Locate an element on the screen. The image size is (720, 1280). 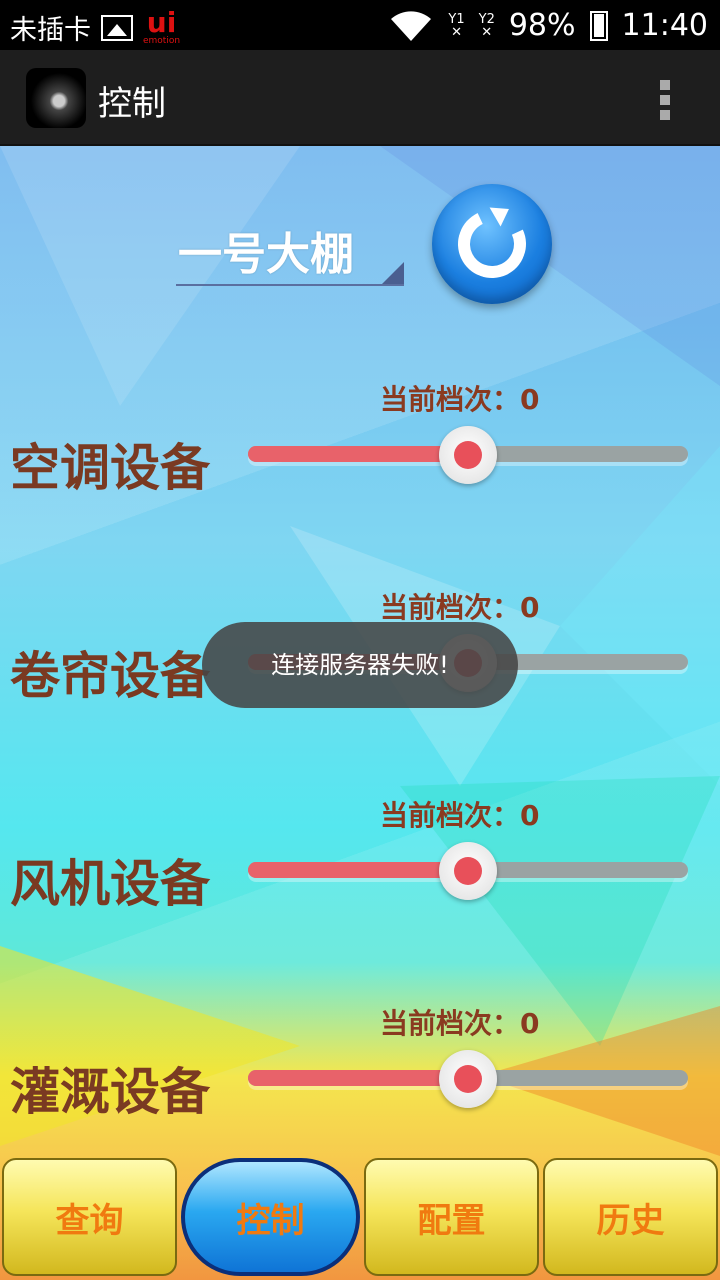
greenhouse-select-value: 一号大棚 is located at coordinates (266, 254).